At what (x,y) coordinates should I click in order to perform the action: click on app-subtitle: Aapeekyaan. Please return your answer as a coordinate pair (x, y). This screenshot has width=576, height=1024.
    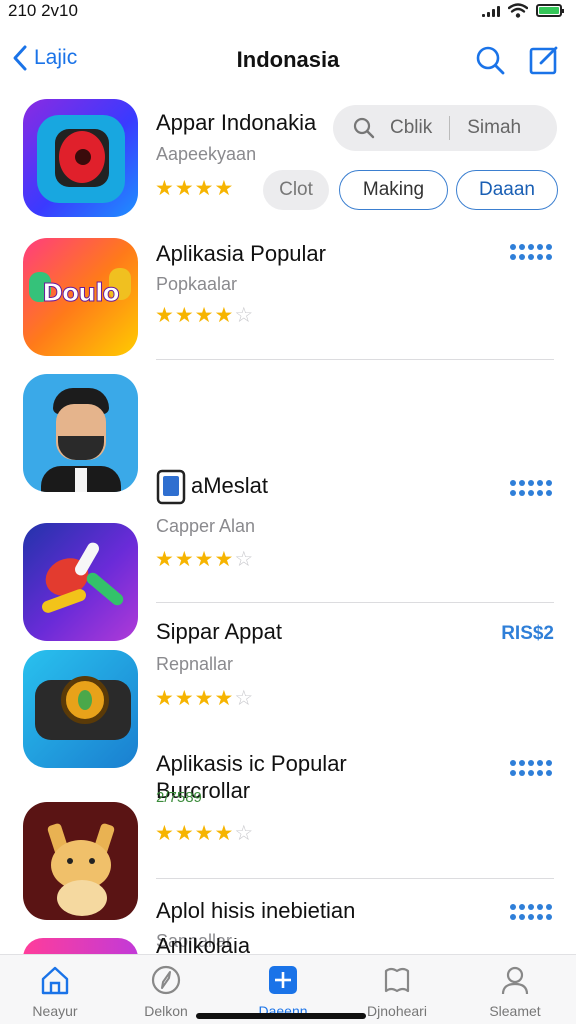
    Looking at the image, I should click on (206, 154).